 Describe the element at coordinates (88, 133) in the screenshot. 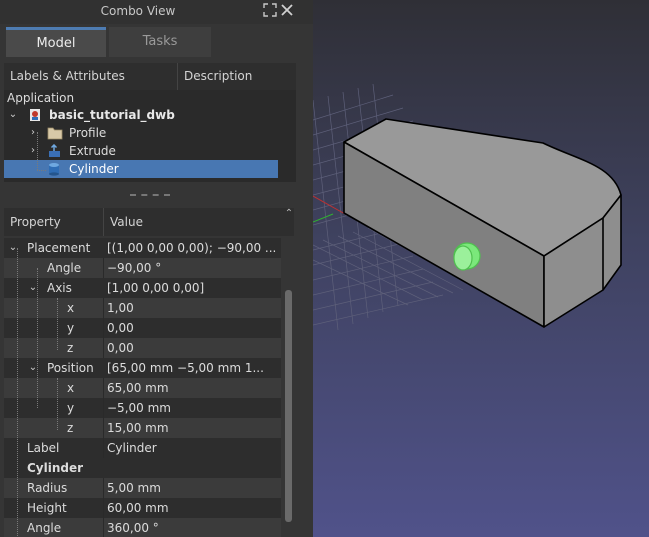

I see `tree-item-label: Profile` at that location.